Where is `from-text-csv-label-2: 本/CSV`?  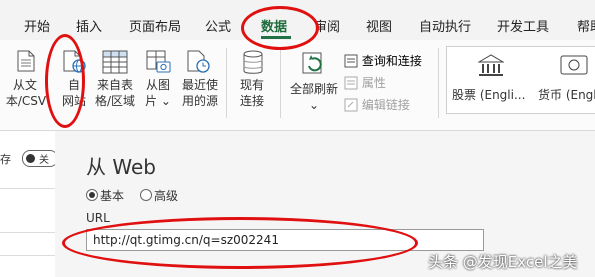 from-text-csv-label-2: 本/CSV is located at coordinates (26, 101).